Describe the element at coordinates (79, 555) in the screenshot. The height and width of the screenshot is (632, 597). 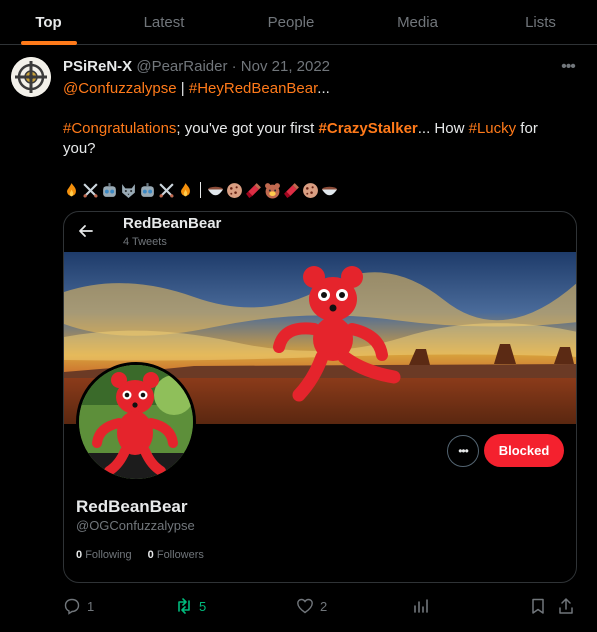
I see `following-count: 0` at that location.